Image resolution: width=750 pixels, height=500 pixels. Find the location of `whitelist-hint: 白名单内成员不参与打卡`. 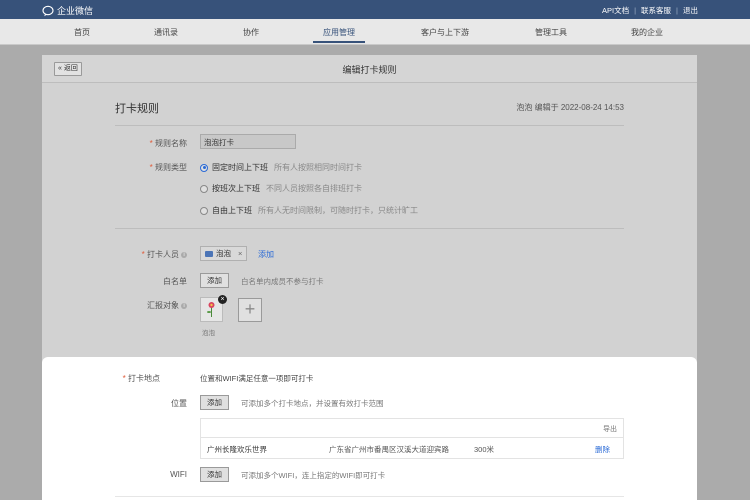

whitelist-hint: 白名单内成员不参与打卡 is located at coordinates (282, 281).